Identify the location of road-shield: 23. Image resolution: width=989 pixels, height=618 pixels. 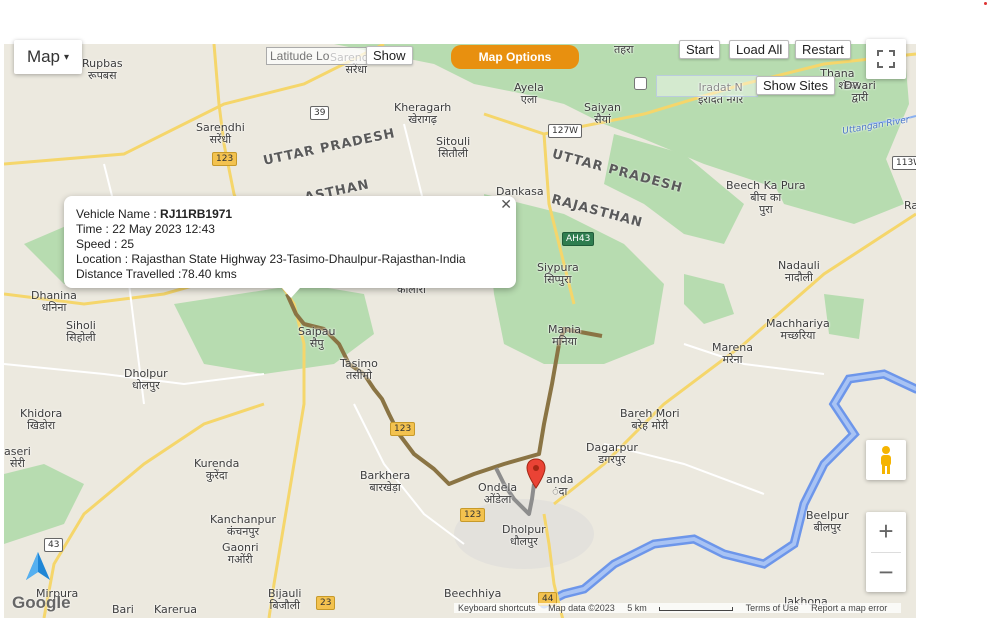
(326, 603).